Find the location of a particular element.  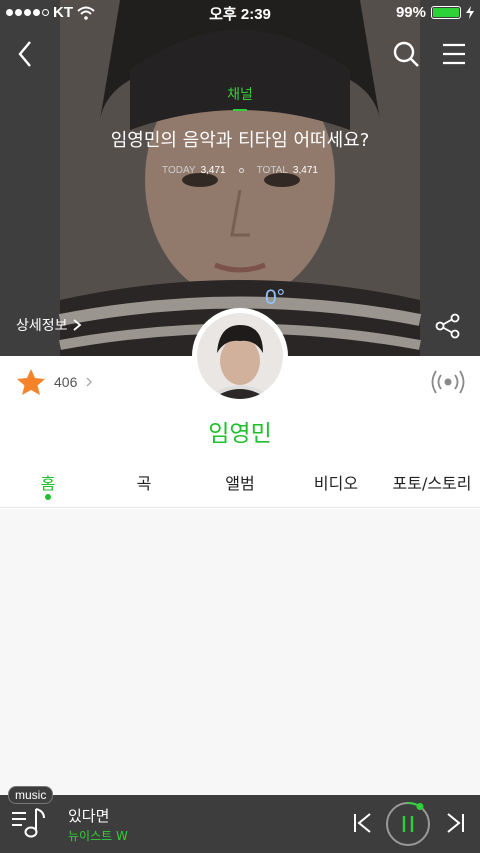

tab-home: 홈 is located at coordinates (48, 484).